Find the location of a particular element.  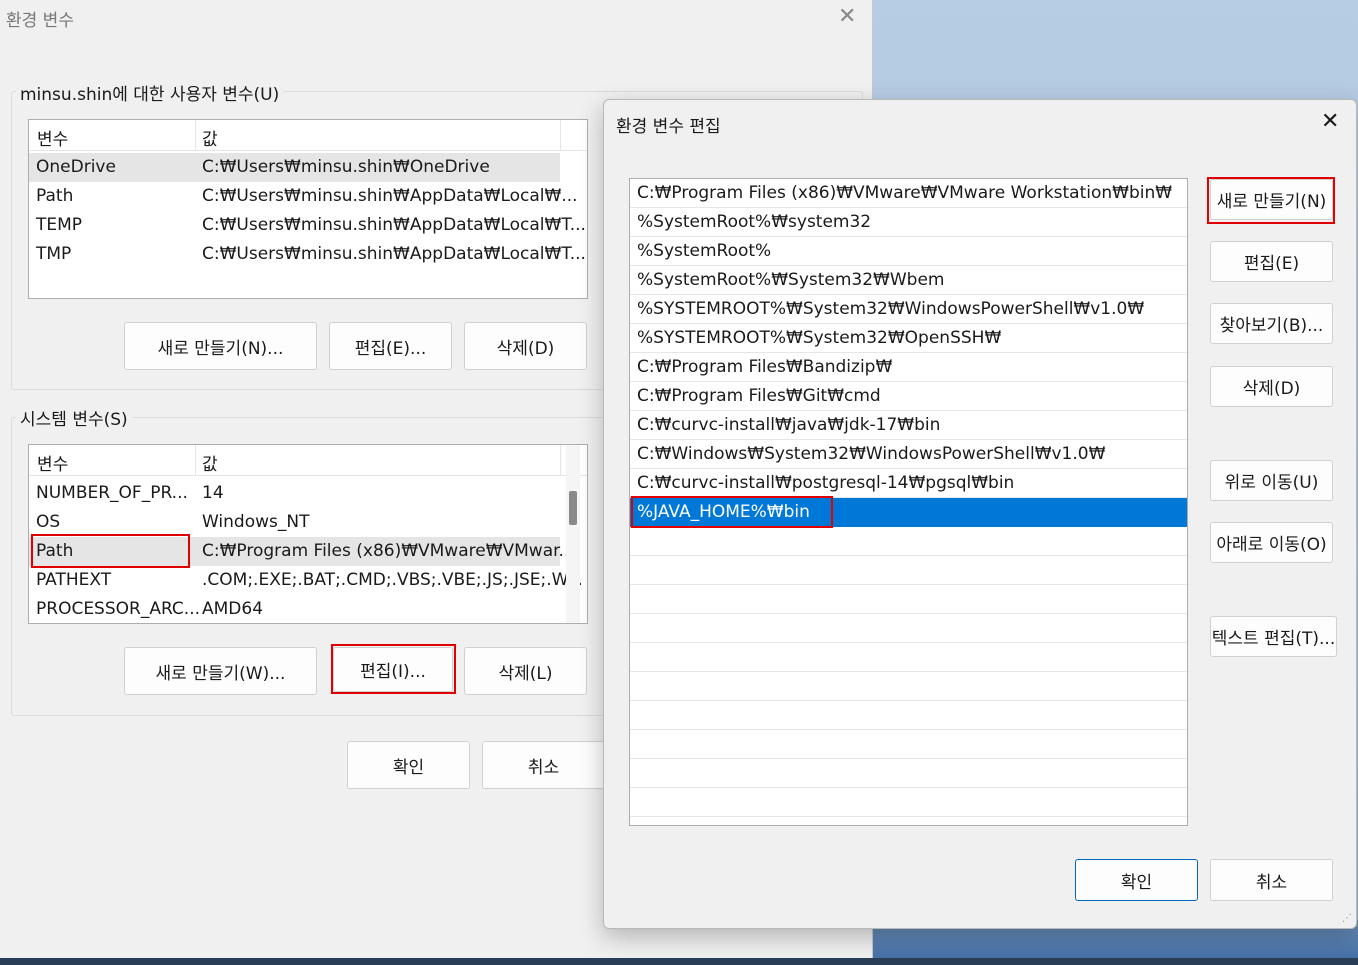

system-variables-label: 시스템 변수(S) is located at coordinates (74, 417).